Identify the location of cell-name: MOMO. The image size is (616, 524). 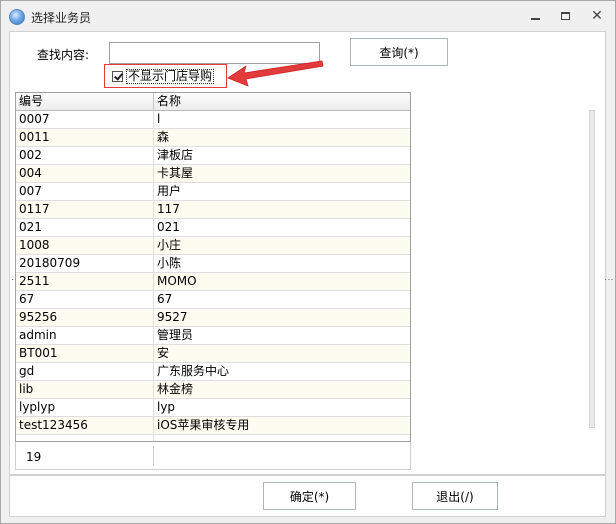
(282, 281).